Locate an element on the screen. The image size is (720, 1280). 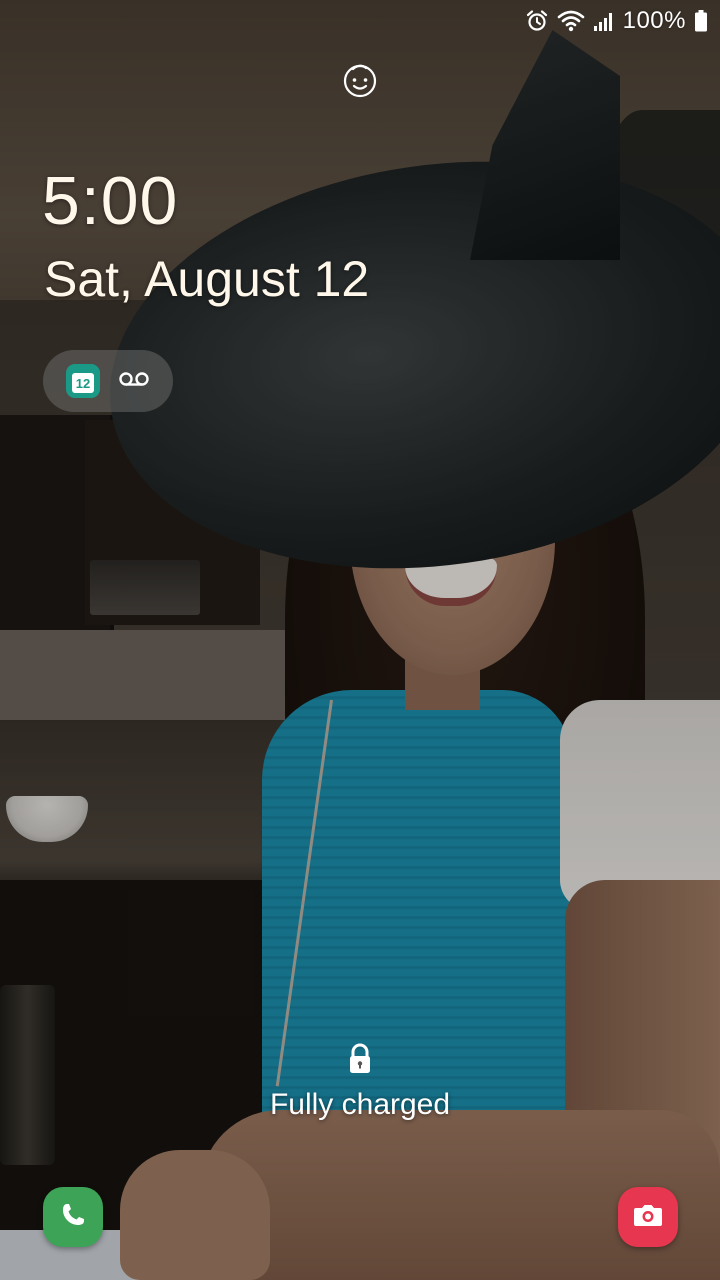
phone-shortcut-button is located at coordinates (73, 1217).